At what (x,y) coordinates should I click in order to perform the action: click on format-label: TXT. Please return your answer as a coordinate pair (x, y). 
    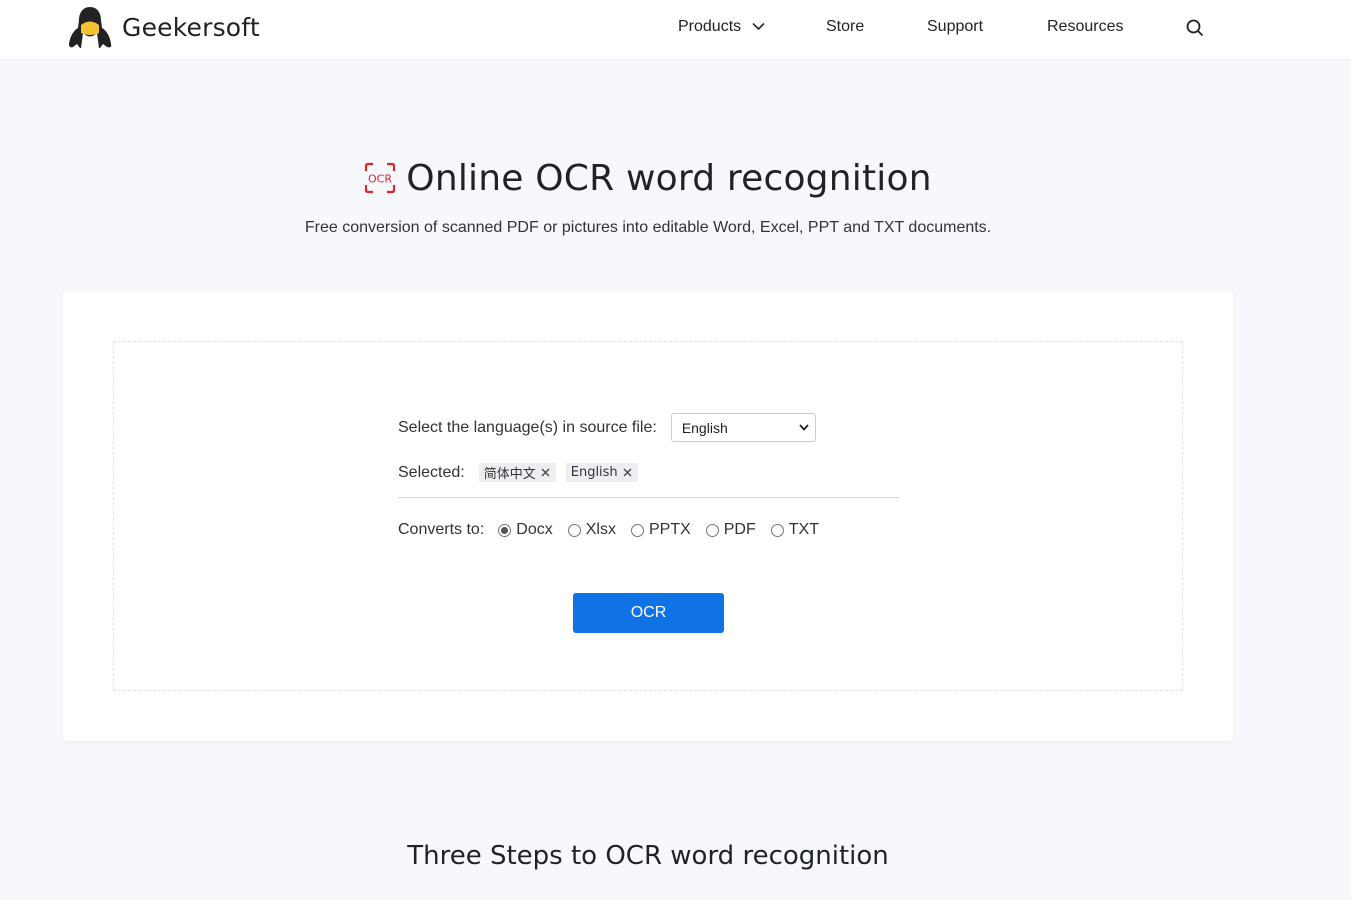
    Looking at the image, I should click on (803, 529).